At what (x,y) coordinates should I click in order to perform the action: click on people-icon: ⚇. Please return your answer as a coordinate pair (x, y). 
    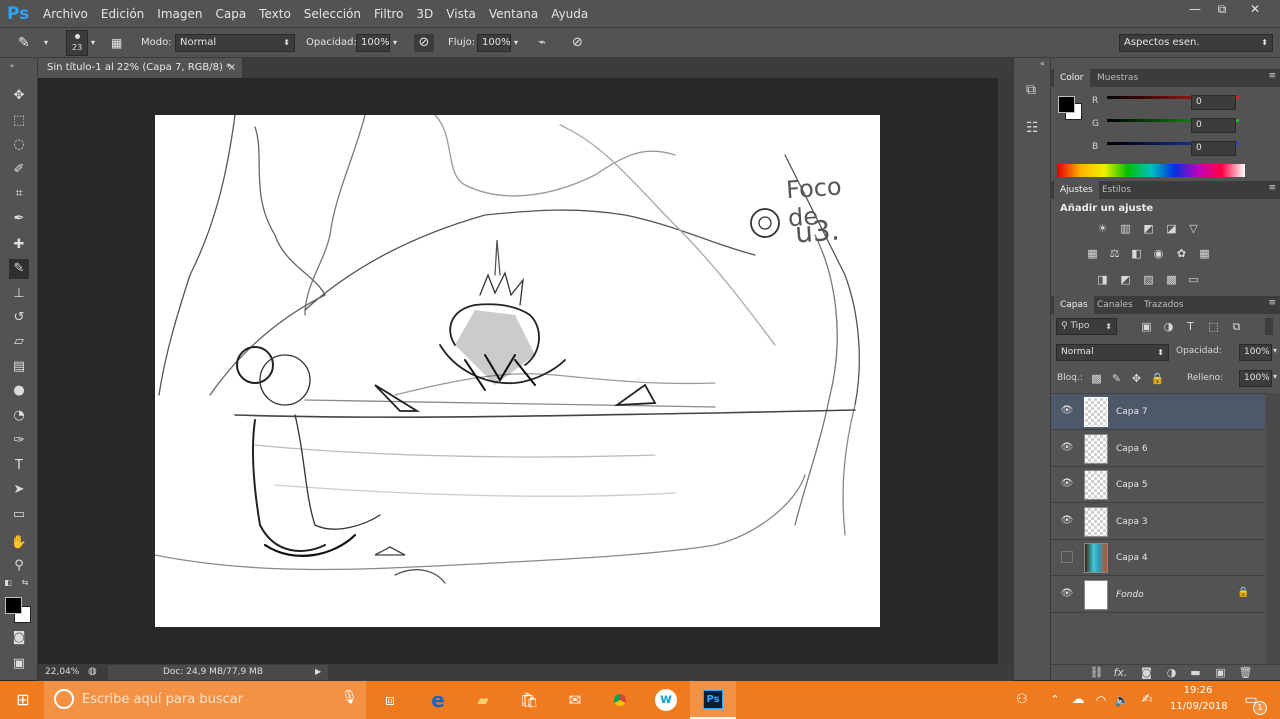
    Looking at the image, I should click on (1022, 700).